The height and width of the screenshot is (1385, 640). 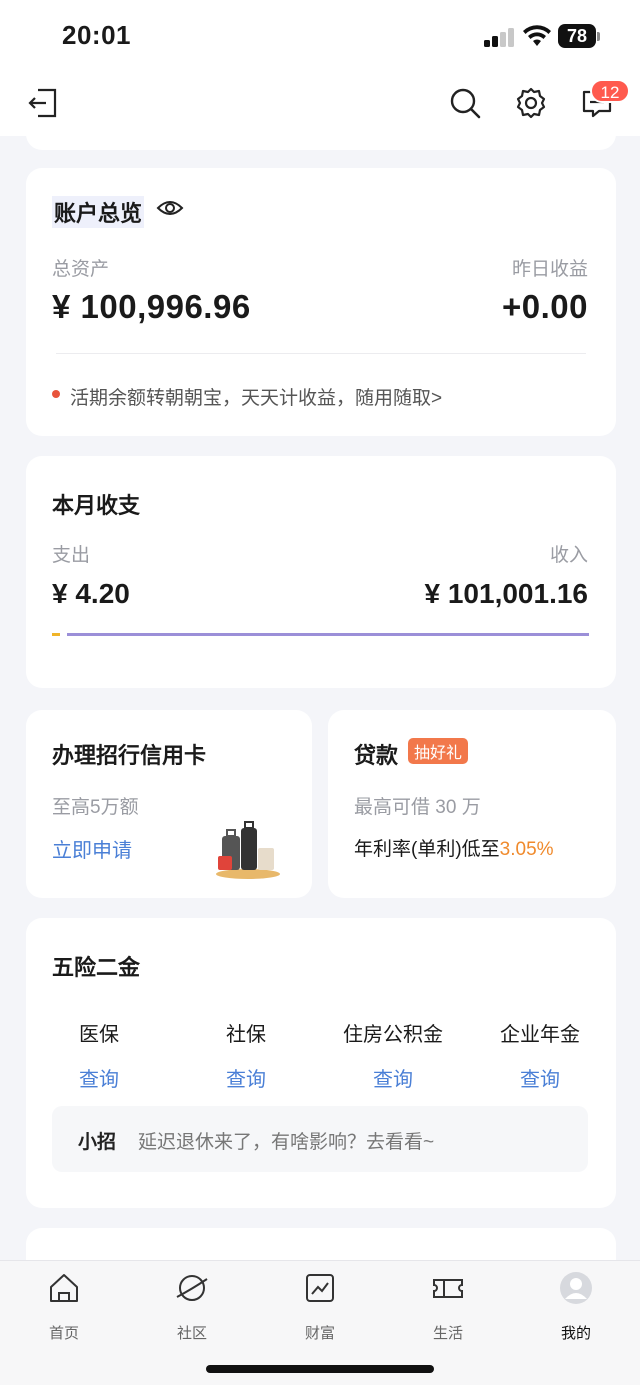 I want to click on income-value: ¥ 101,001.16, so click(x=506, y=593).